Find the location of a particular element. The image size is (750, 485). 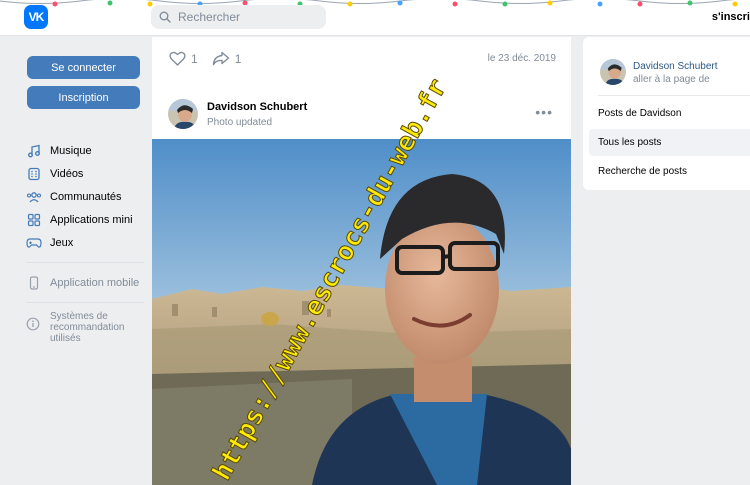

post-author-name: Davidson Schubert is located at coordinates (257, 107).